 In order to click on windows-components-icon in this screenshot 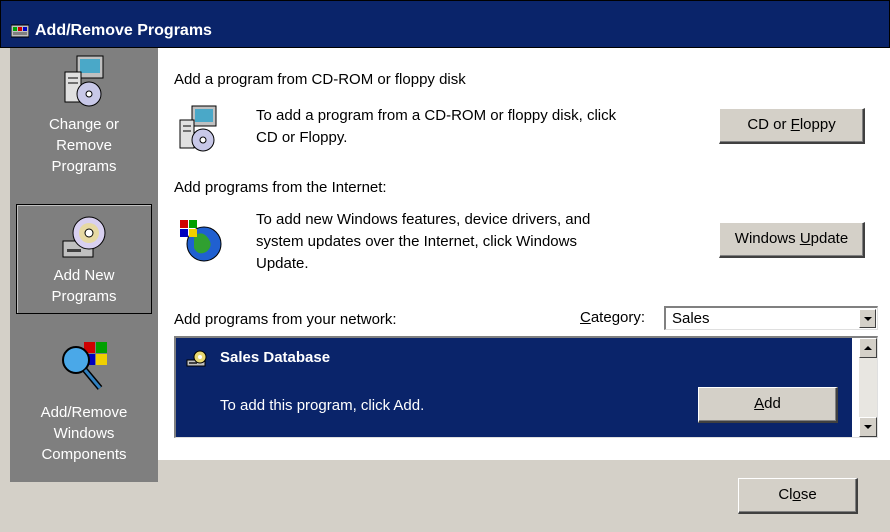, I will do `click(84, 366)`.